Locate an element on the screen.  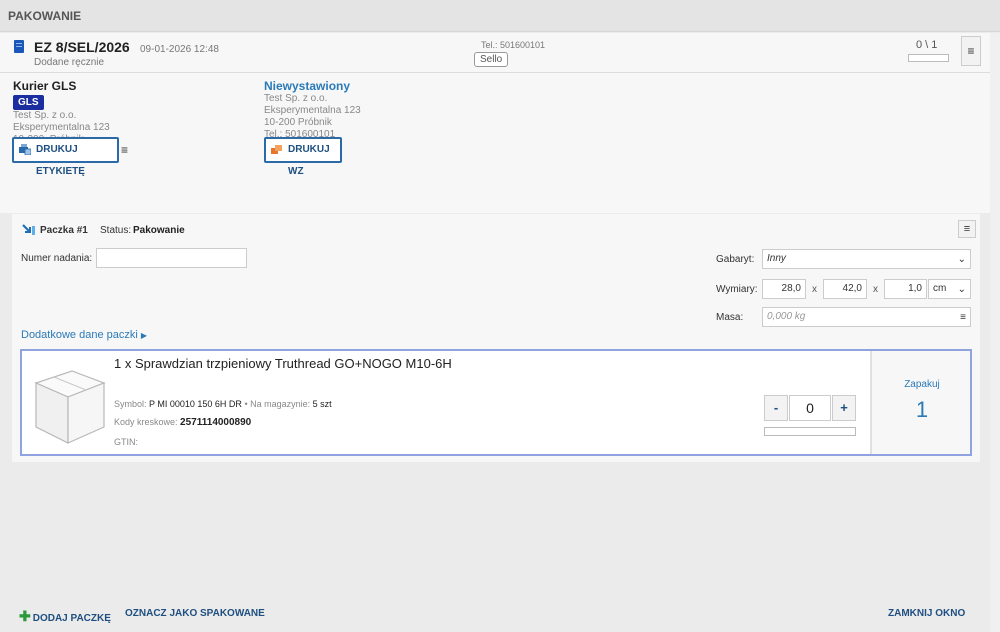
product-box-icon is located at coordinates (70, 407).